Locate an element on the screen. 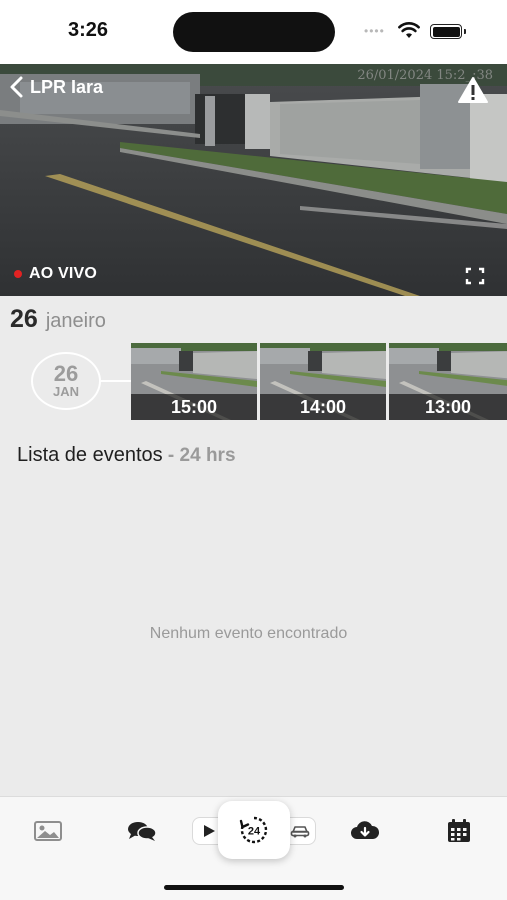 Image resolution: width=507 pixels, height=900 pixels. date-header-month: janeiro is located at coordinates (75, 321).